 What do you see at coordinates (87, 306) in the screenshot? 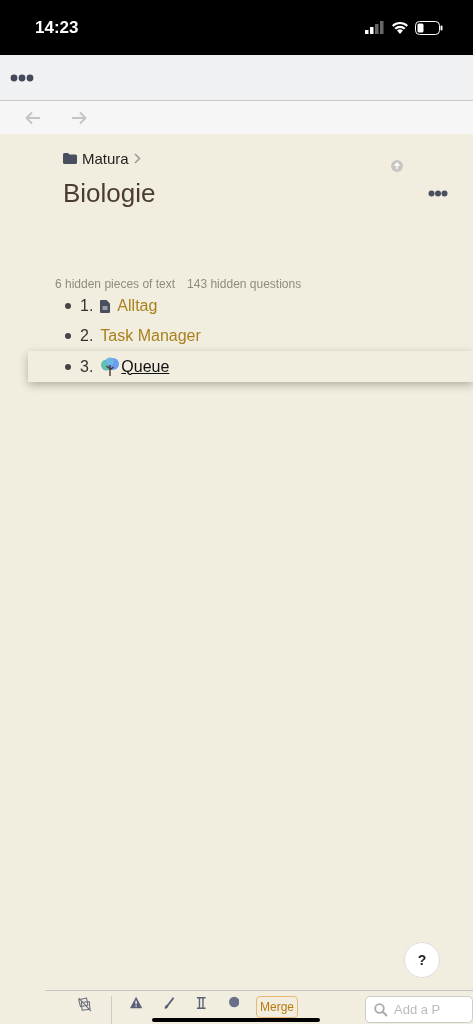
I see `item-number: 1.` at bounding box center [87, 306].